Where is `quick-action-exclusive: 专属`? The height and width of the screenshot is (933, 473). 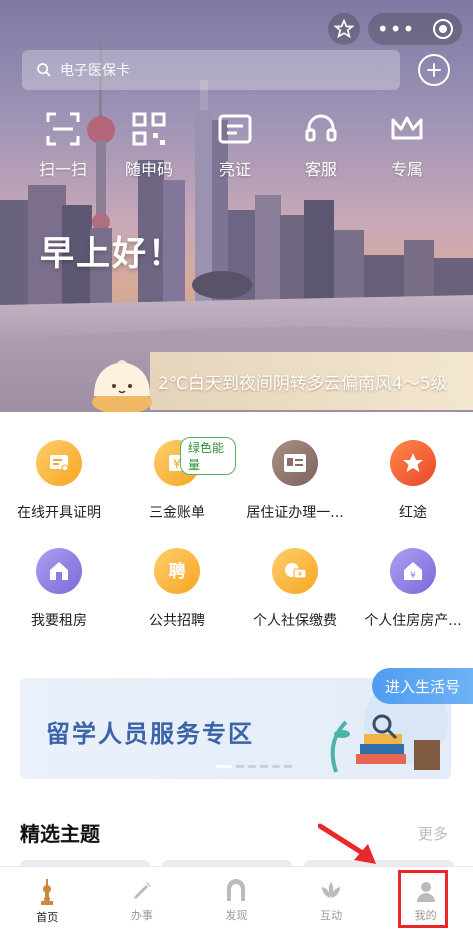
quick-action-exclusive: 专属 is located at coordinates (407, 146).